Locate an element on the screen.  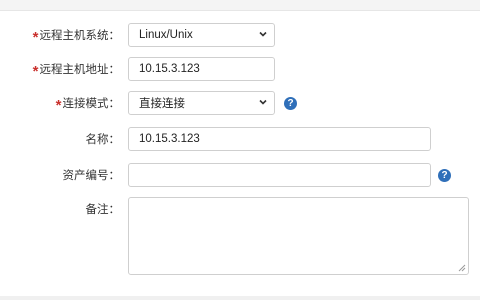
connect-mode-row: * 连接模式： 直接连接 ? is located at coordinates (240, 103).